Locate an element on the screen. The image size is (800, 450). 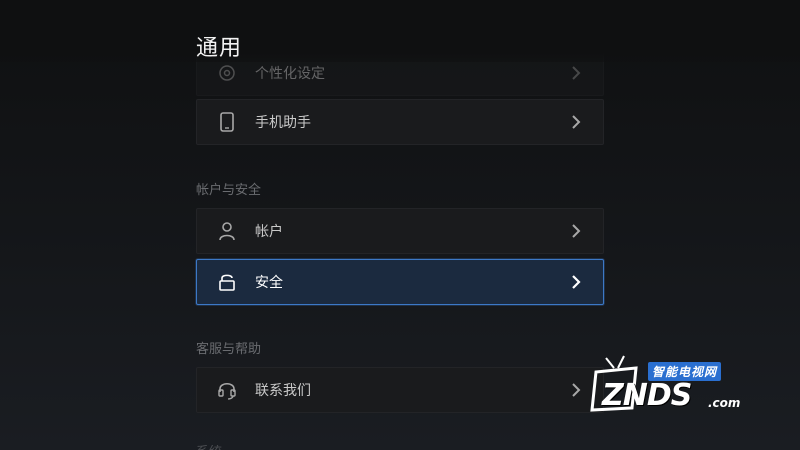
watermark-brand: ZNDS is located at coordinates (647, 395).